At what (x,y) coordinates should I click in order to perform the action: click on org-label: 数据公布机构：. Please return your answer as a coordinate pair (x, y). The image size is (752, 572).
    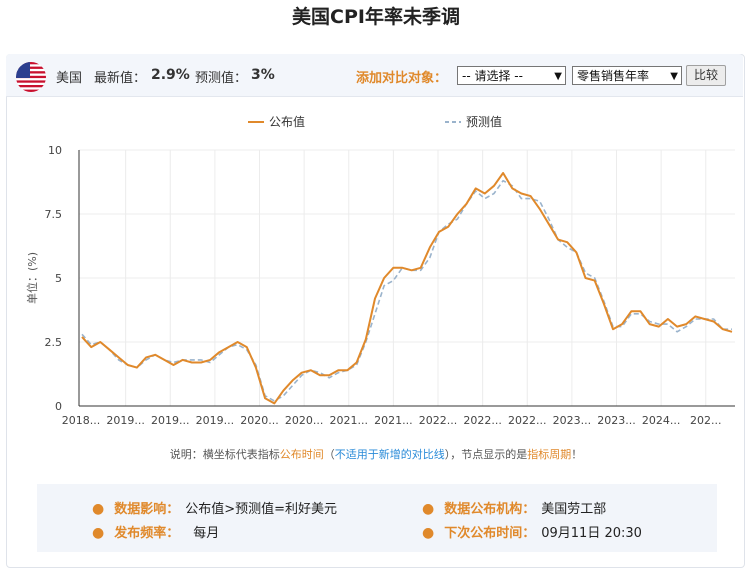
    Looking at the image, I should click on (490, 509).